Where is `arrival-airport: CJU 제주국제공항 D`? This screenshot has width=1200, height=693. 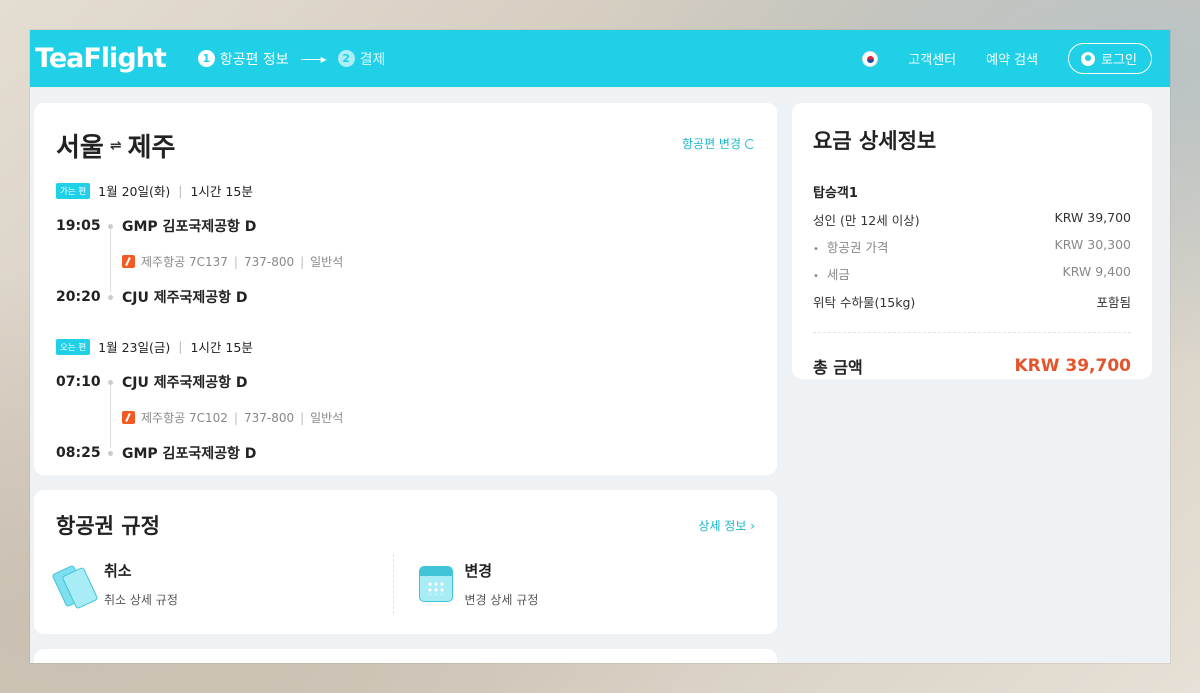
arrival-airport: CJU 제주국제공항 D is located at coordinates (185, 298).